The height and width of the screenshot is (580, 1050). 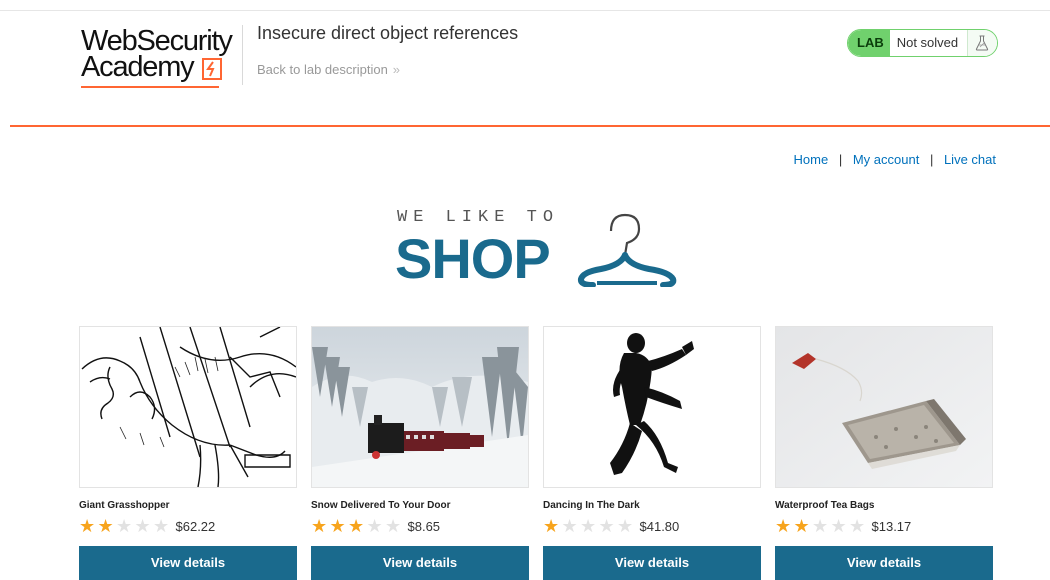 What do you see at coordinates (652, 407) in the screenshot?
I see `product-image-dancing-silhouette` at bounding box center [652, 407].